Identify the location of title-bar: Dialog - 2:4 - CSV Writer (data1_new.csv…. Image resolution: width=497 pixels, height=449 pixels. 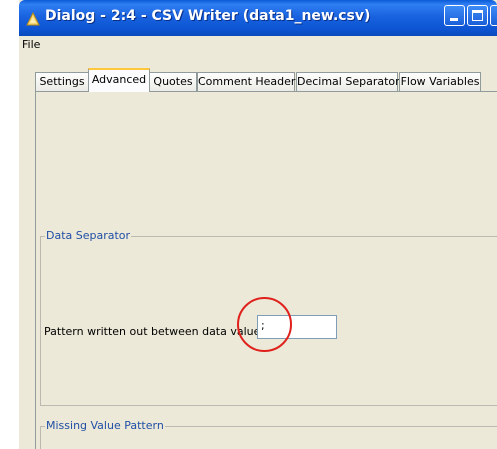
(258, 18).